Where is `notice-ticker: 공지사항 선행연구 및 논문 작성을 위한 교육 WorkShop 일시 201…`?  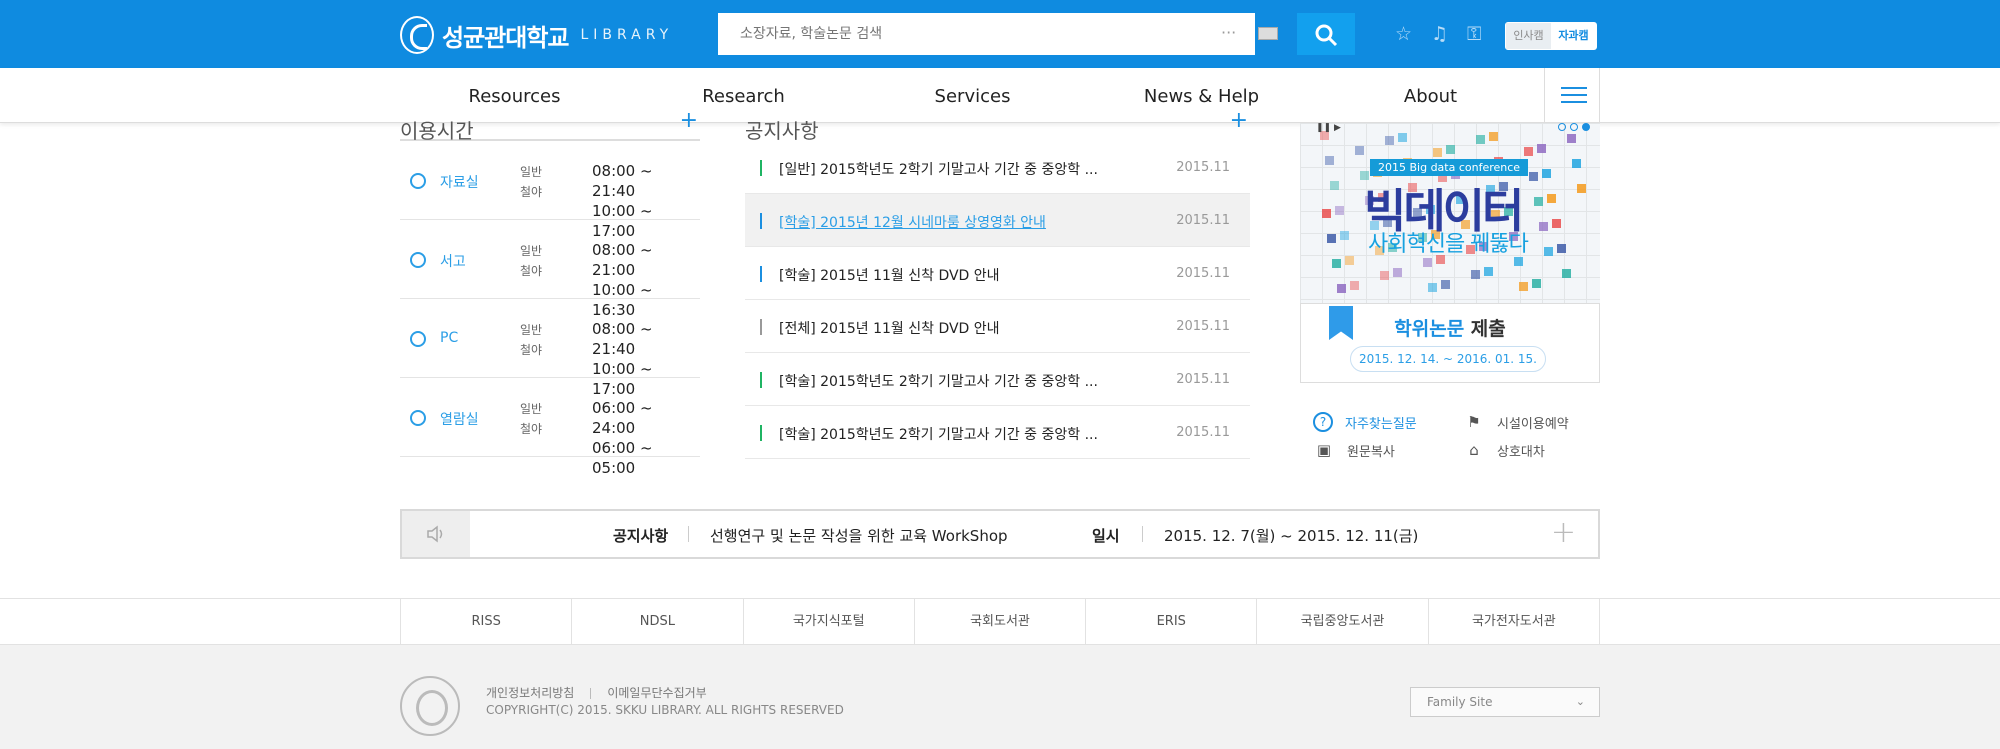 notice-ticker: 공지사항 선행연구 및 논문 작성을 위한 교육 WorkShop 일시 201… is located at coordinates (1000, 534).